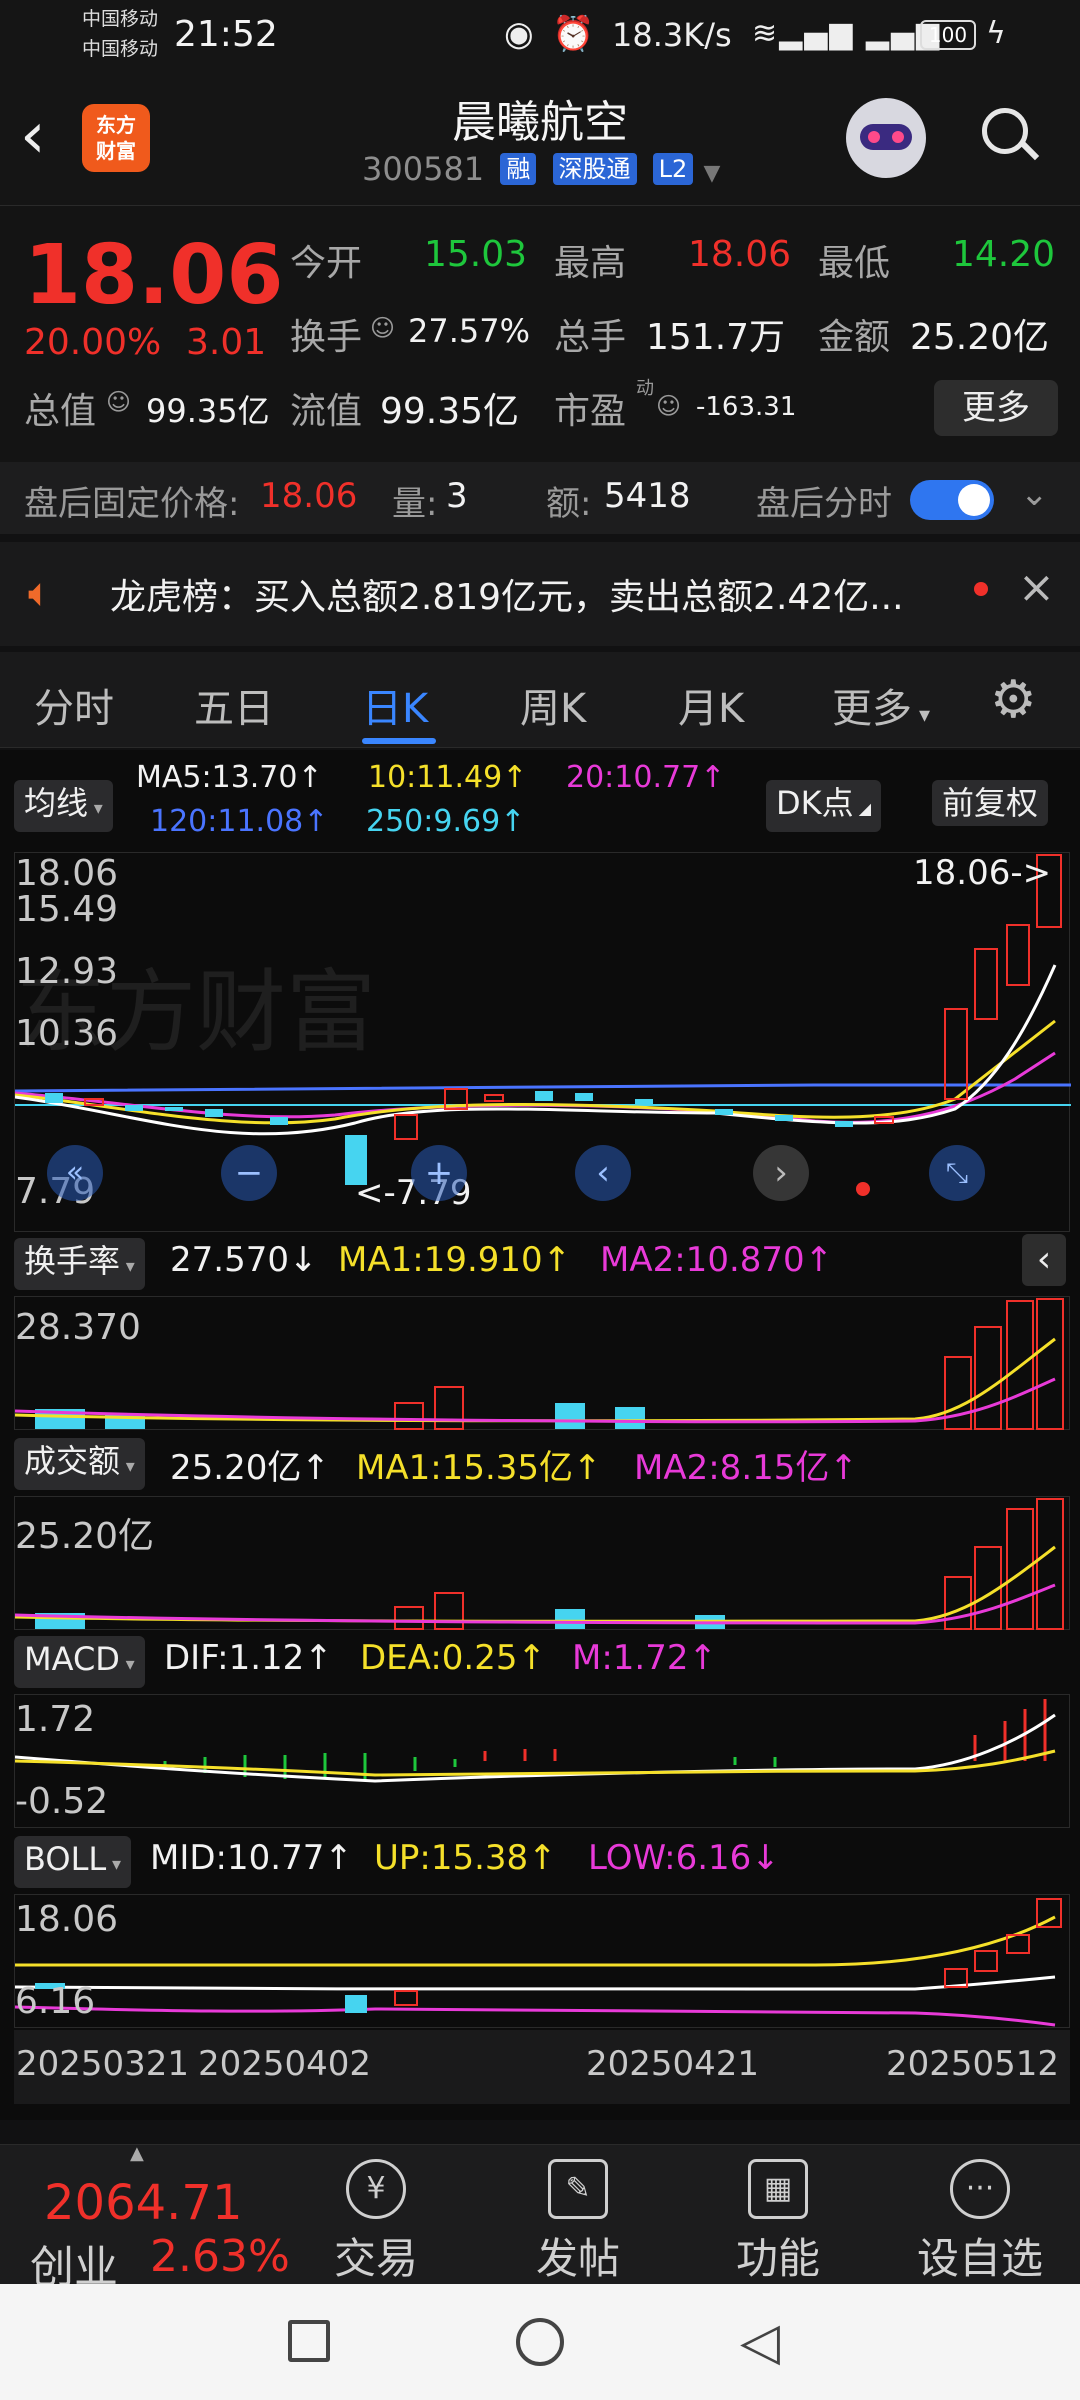 The width and height of the screenshot is (1080, 2400). I want to click on amount-panel: 25.20亿, so click(542, 1563).